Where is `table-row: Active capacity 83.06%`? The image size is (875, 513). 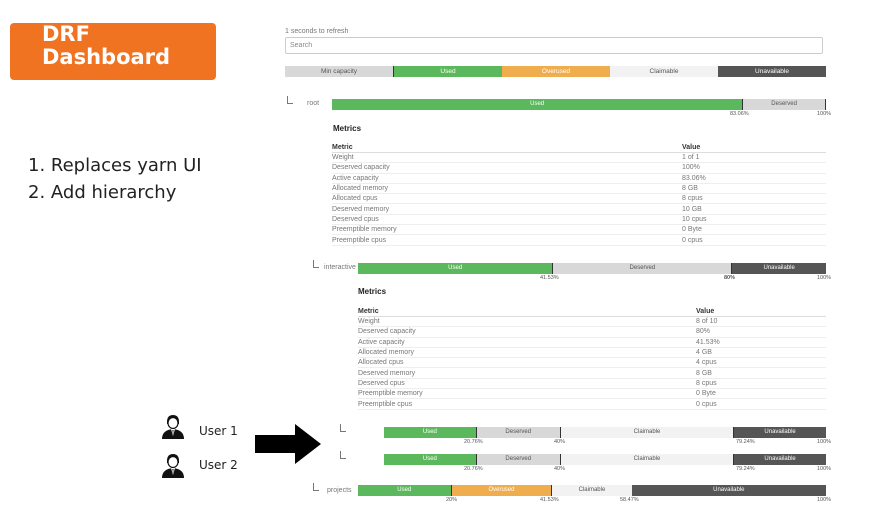
table-row: Active capacity 83.06% is located at coordinates (579, 178).